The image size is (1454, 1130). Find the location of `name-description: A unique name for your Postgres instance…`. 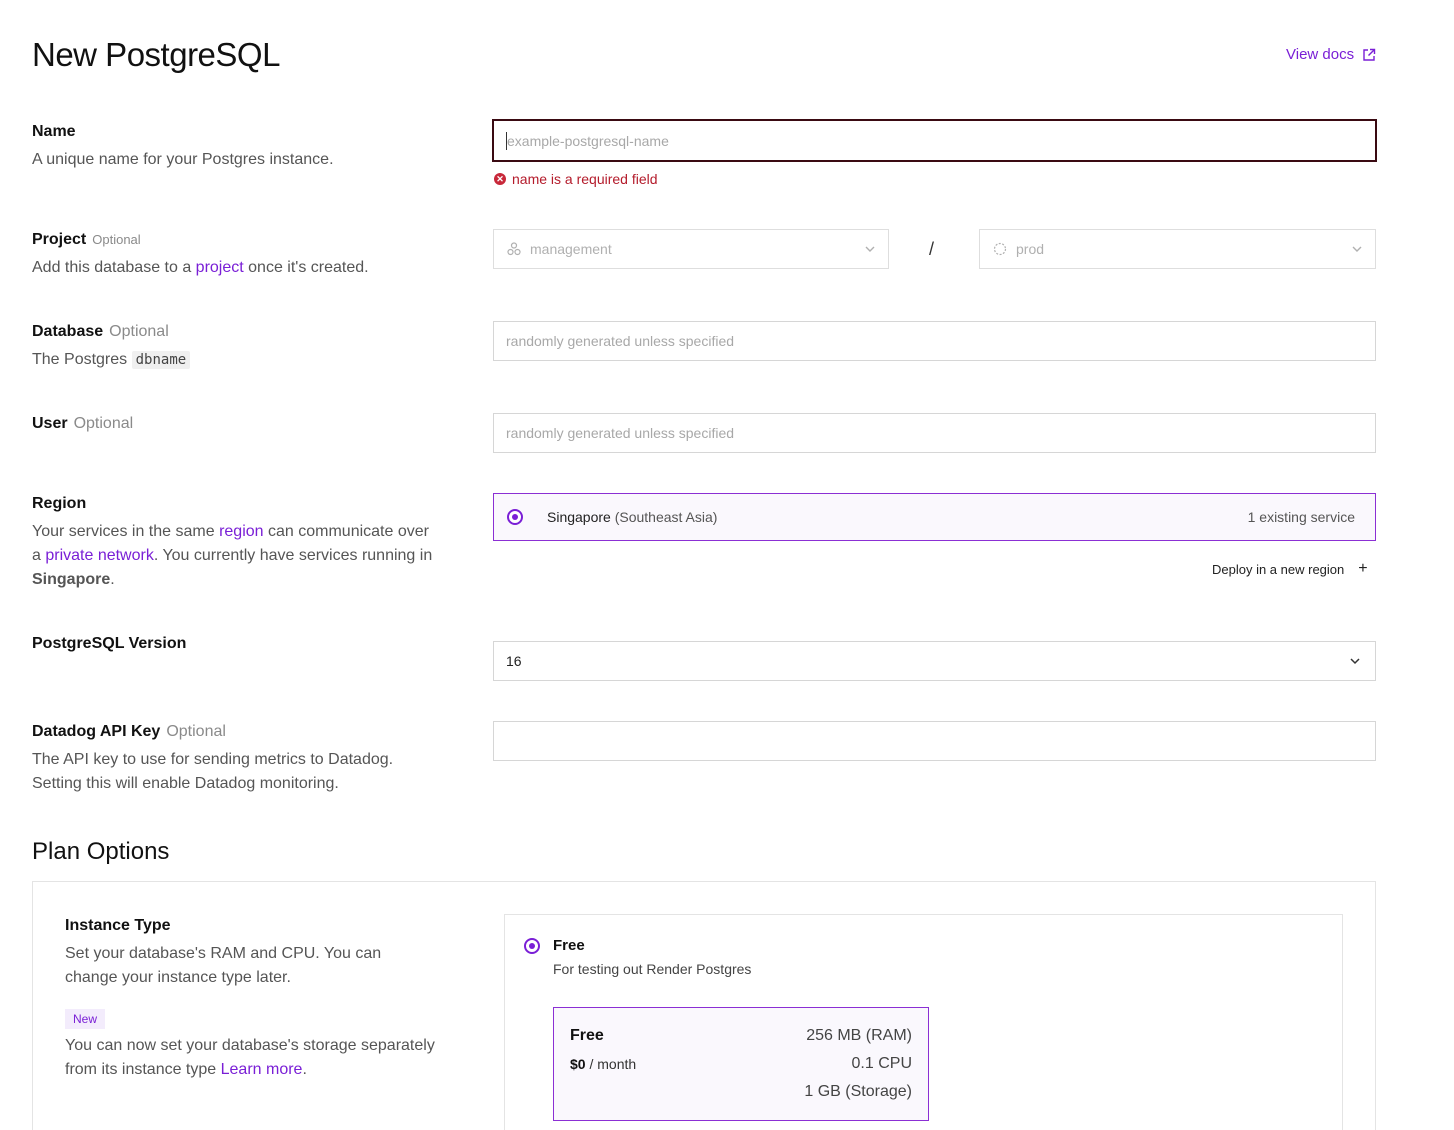

name-description: A unique name for your Postgres instance… is located at coordinates (183, 159).